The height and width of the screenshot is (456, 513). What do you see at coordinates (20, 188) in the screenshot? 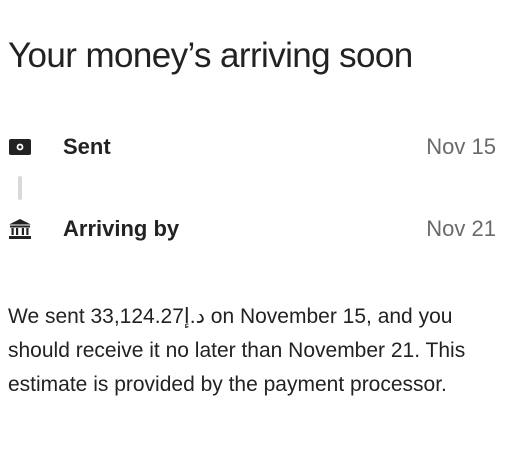
I see `timeline-connector` at bounding box center [20, 188].